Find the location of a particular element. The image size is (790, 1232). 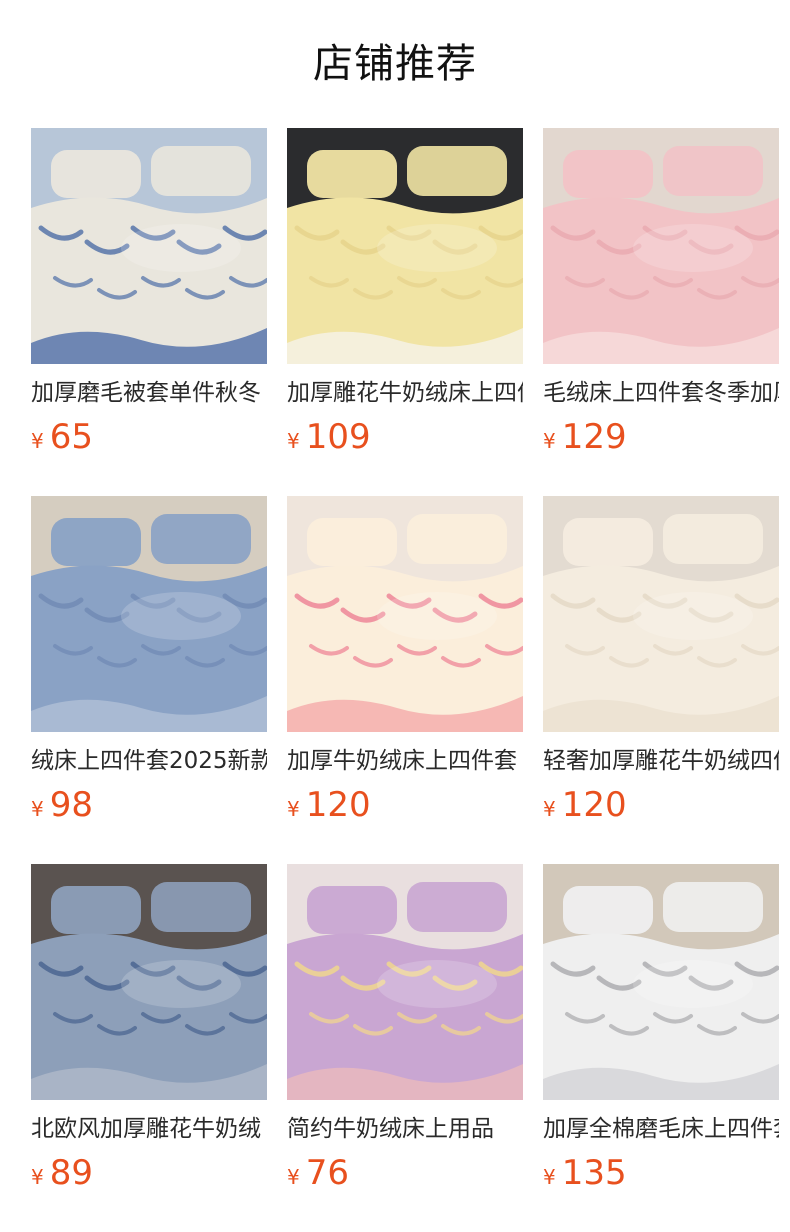

product-card: 加厚牛奶绒床上四件套 ¥120 is located at coordinates (405, 666).